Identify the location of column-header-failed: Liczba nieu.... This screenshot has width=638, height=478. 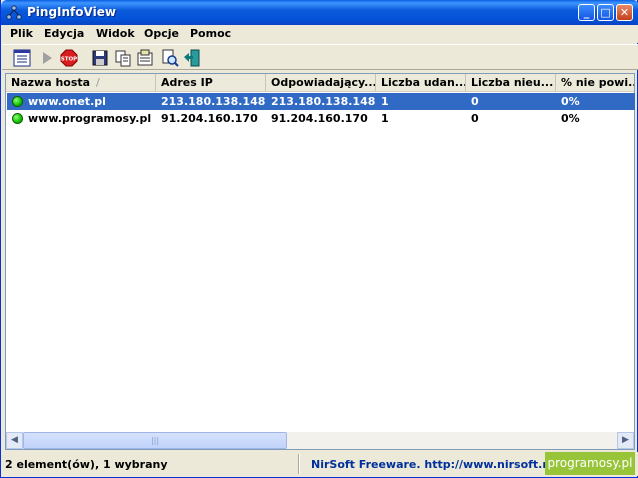
(511, 82).